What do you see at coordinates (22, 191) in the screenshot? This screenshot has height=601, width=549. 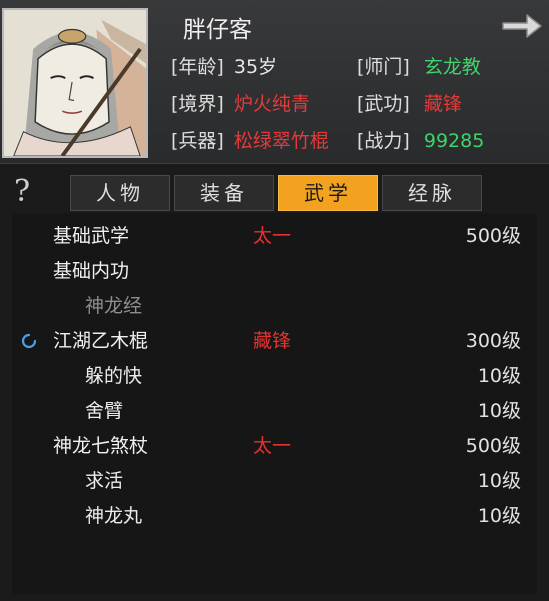 I see `question-mark-icon: ?` at bounding box center [22, 191].